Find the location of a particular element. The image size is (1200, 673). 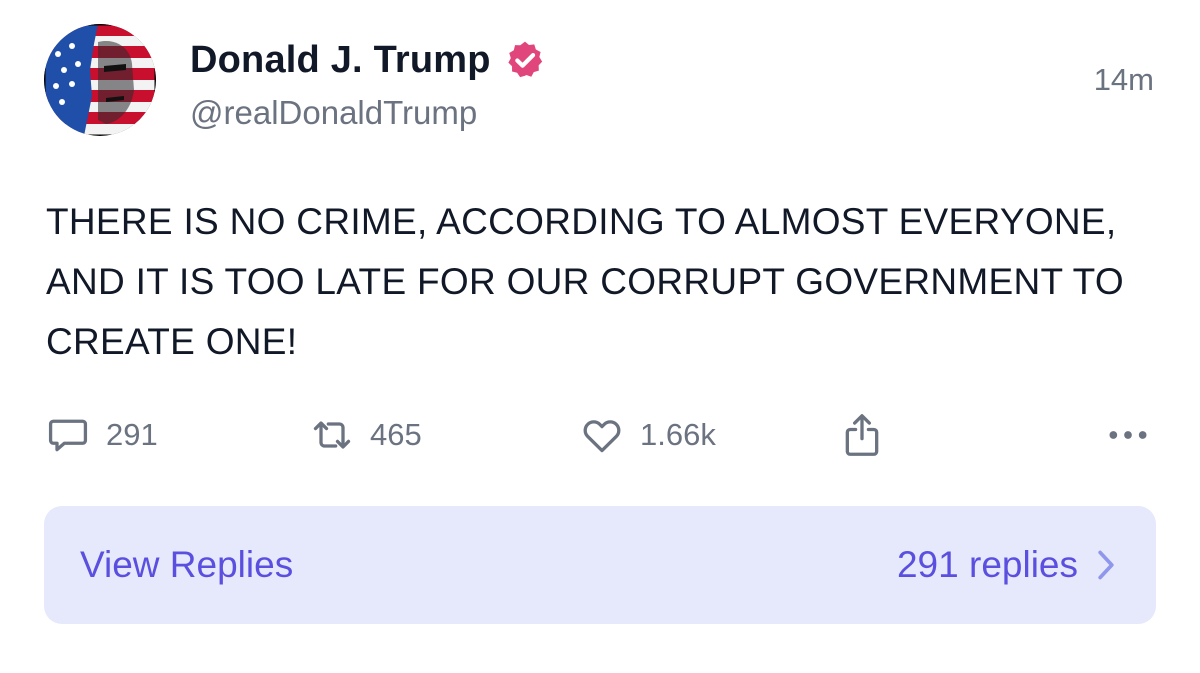

view-replies-label: View Replies is located at coordinates (187, 564).